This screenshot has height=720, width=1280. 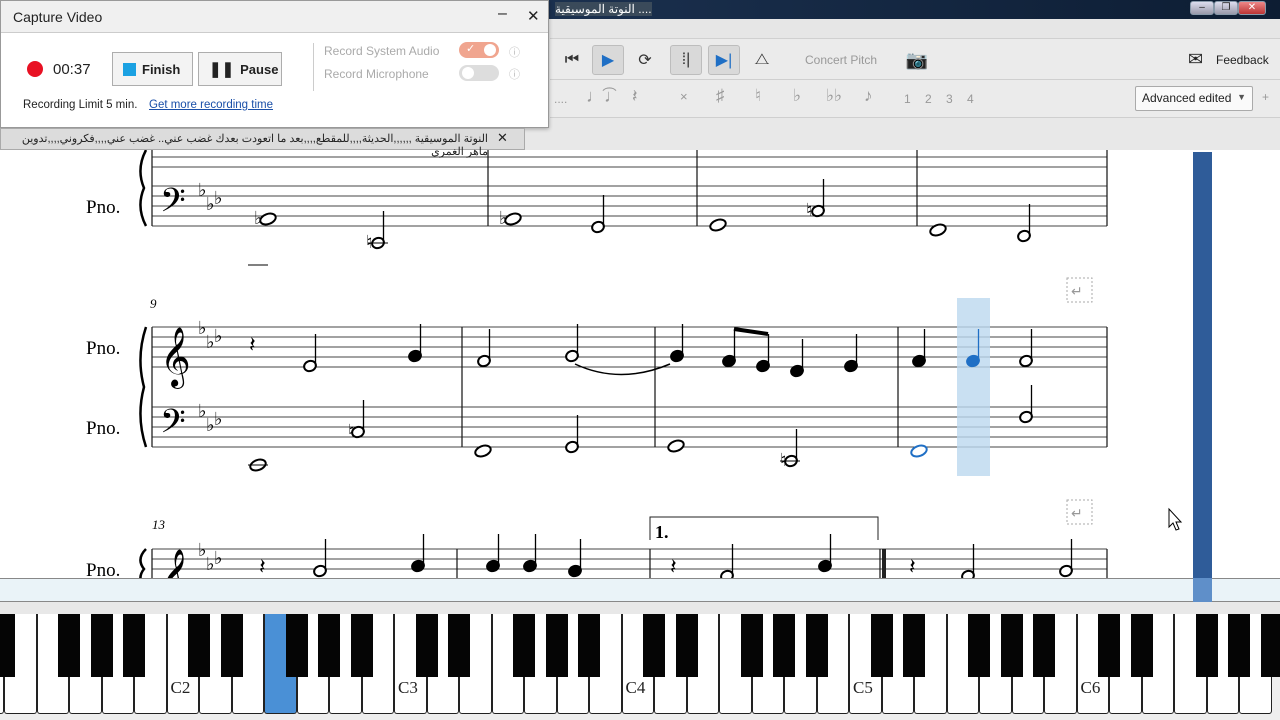 What do you see at coordinates (797, 96) in the screenshot?
I see `flat-icon: ♭` at bounding box center [797, 96].